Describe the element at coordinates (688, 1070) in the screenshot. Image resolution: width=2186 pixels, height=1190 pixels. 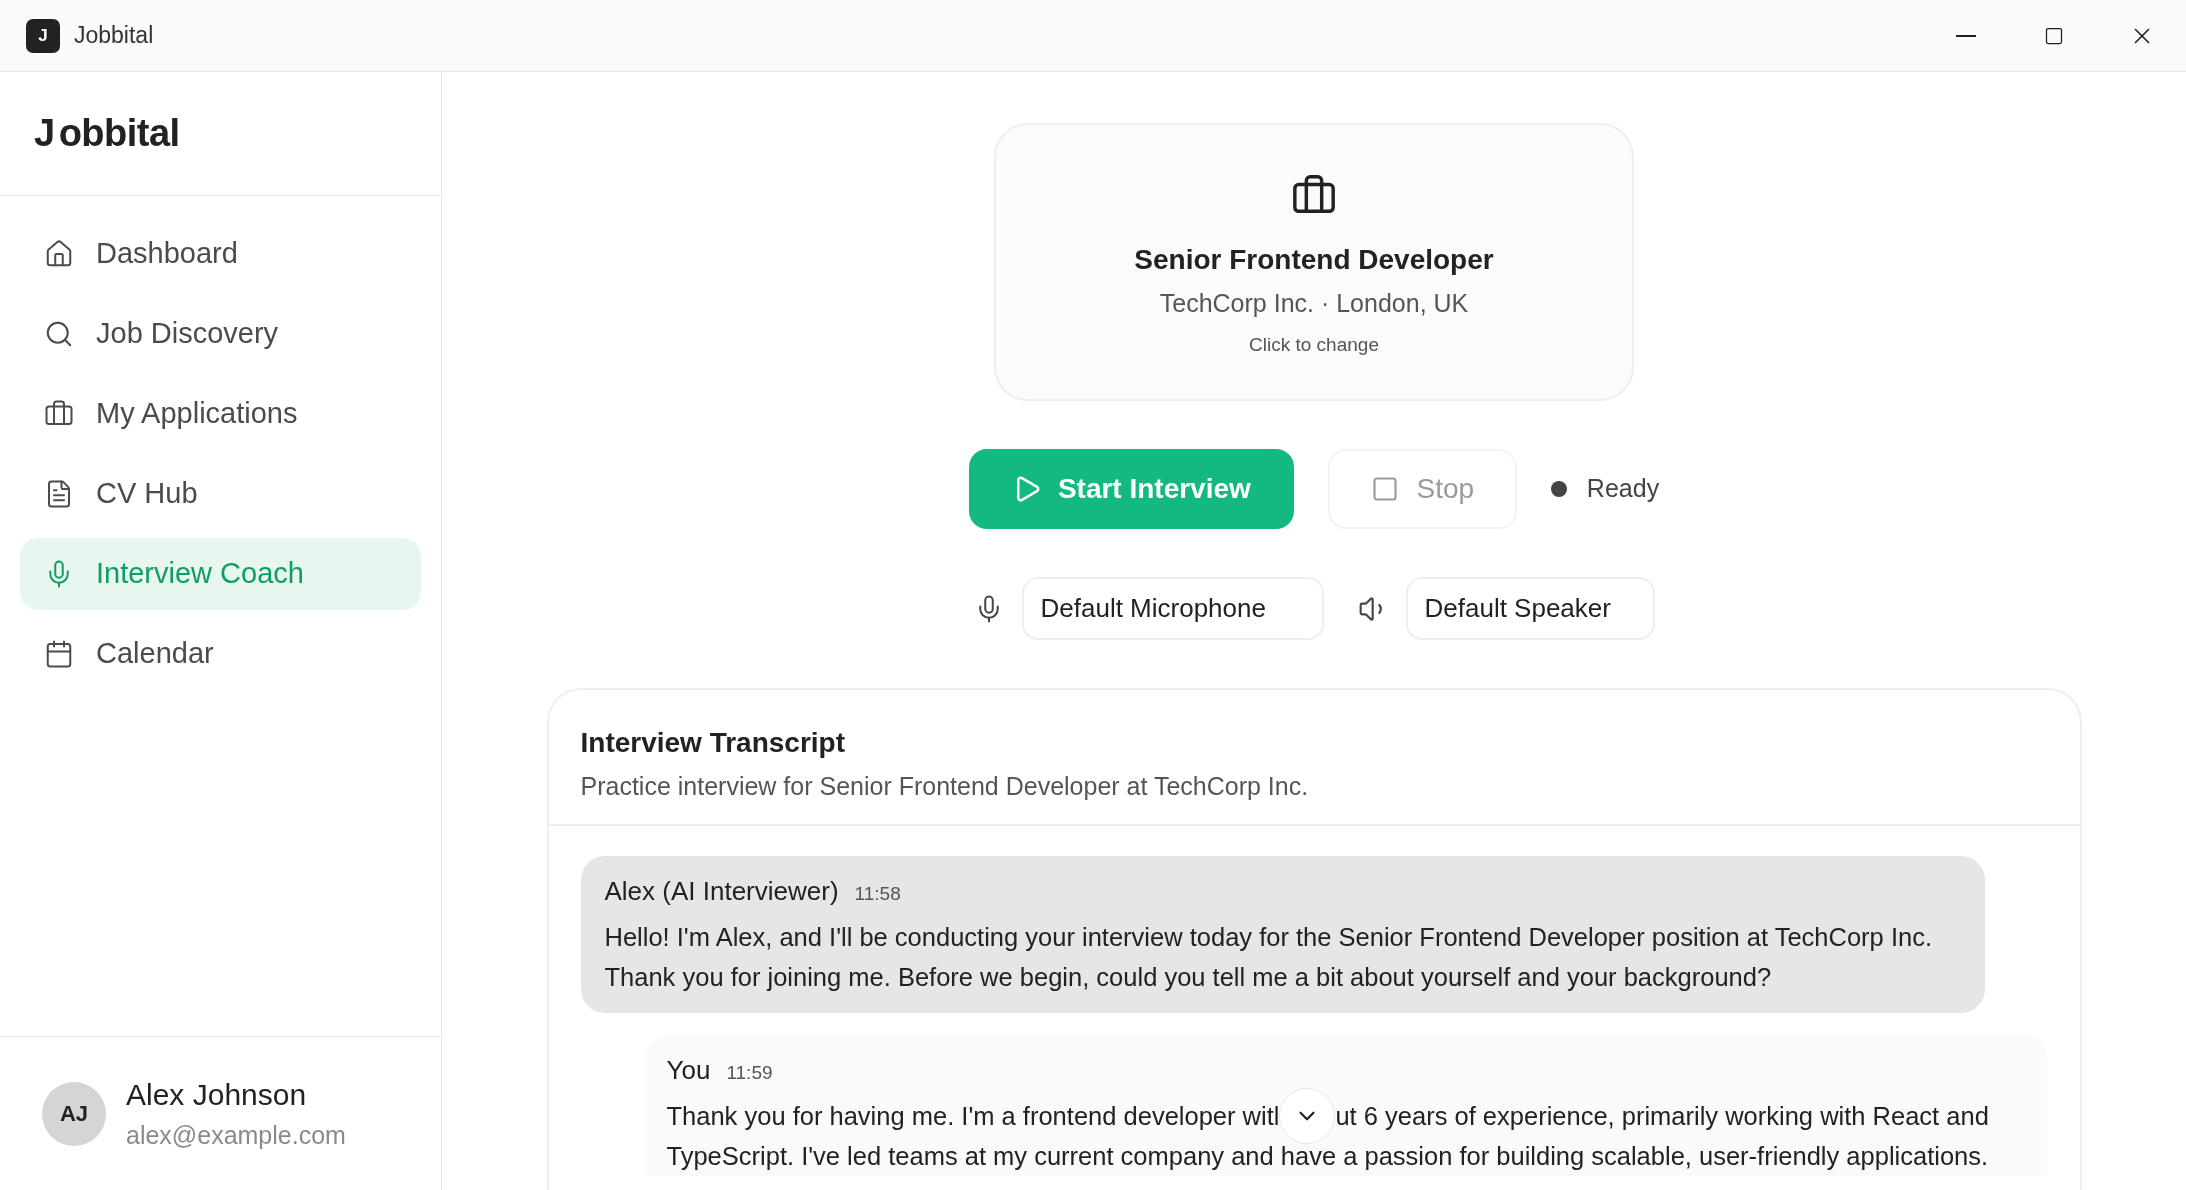
I see `message-sender: You` at that location.